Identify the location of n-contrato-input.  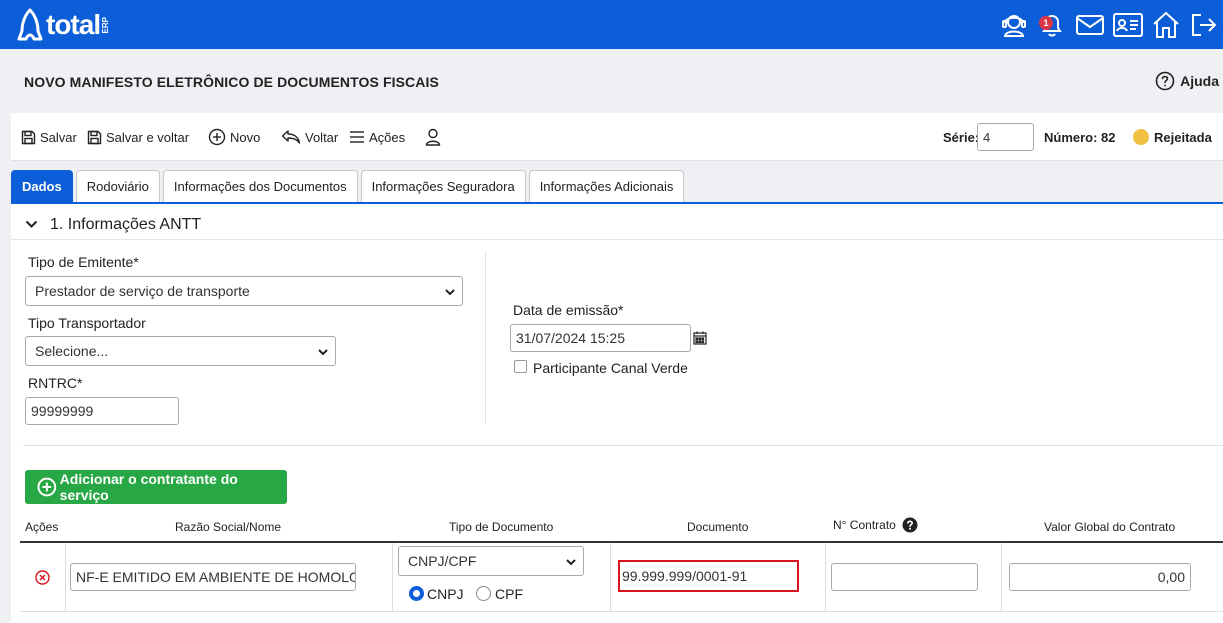
(904, 577).